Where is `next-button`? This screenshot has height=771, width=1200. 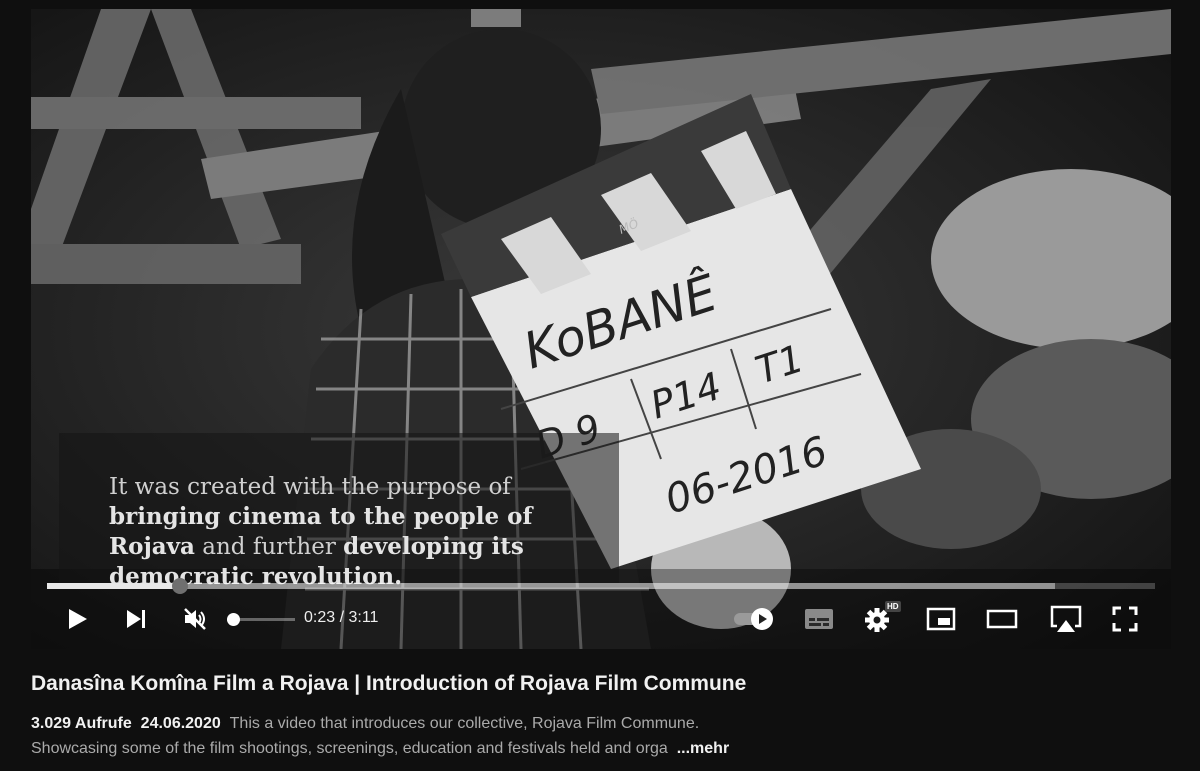 next-button is located at coordinates (136, 619).